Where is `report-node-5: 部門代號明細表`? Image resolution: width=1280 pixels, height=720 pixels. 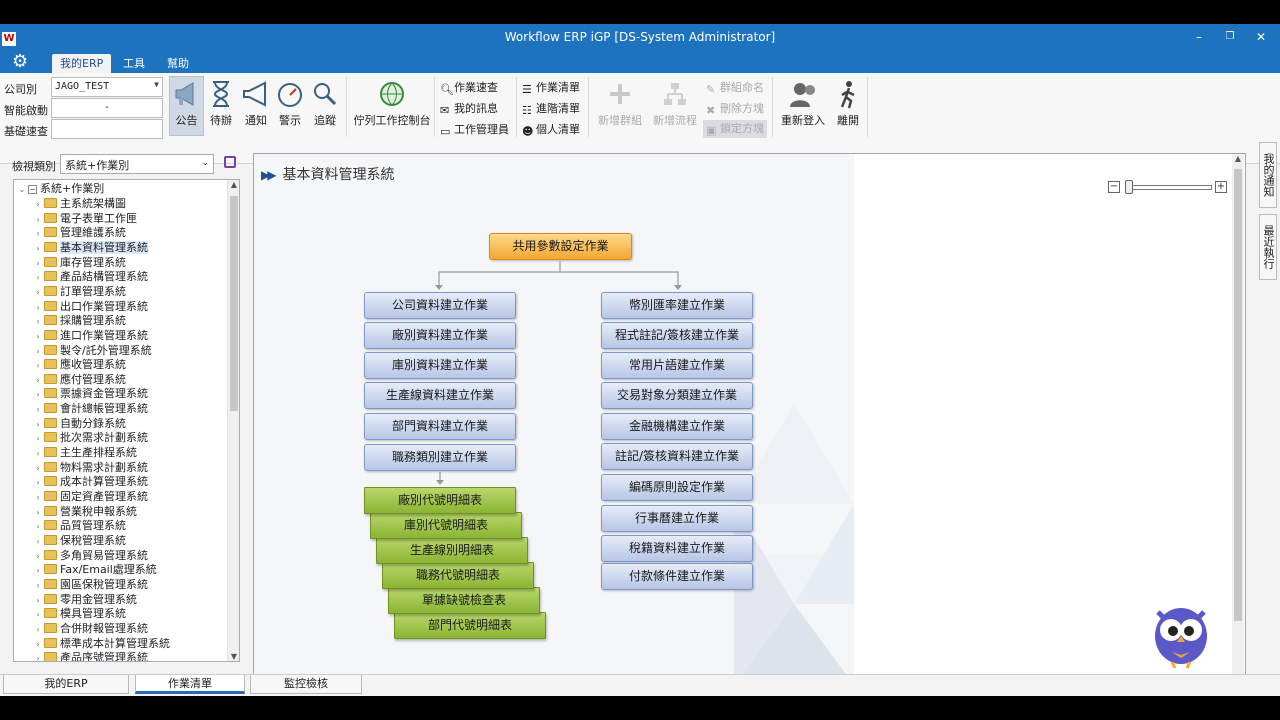 report-node-5: 部門代號明細表 is located at coordinates (470, 625).